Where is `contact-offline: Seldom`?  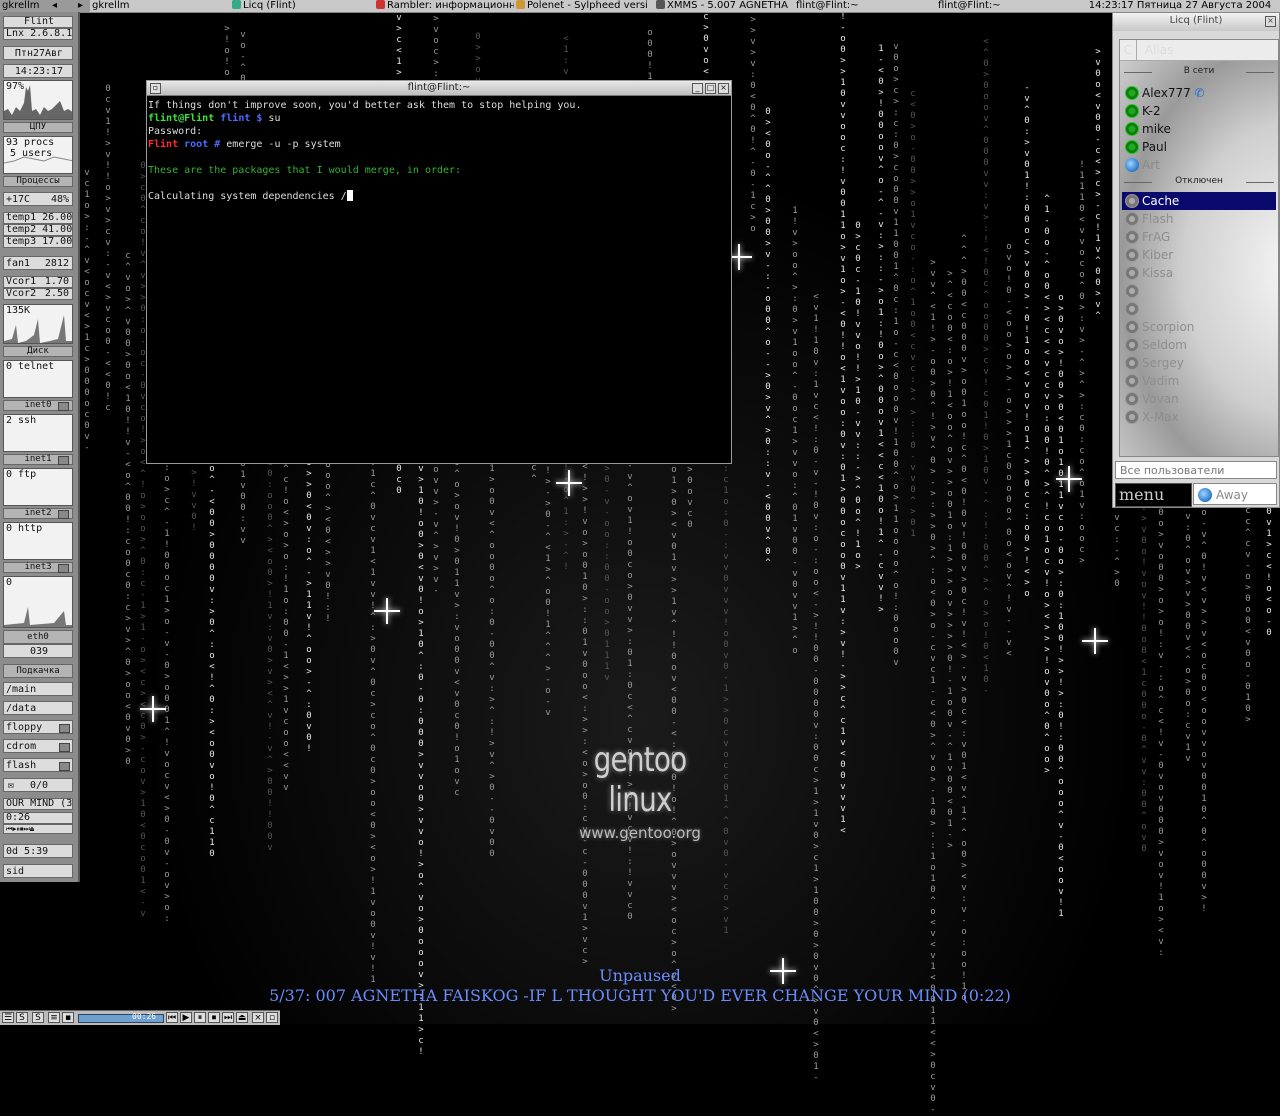
contact-offline: Seldom is located at coordinates (1199, 345).